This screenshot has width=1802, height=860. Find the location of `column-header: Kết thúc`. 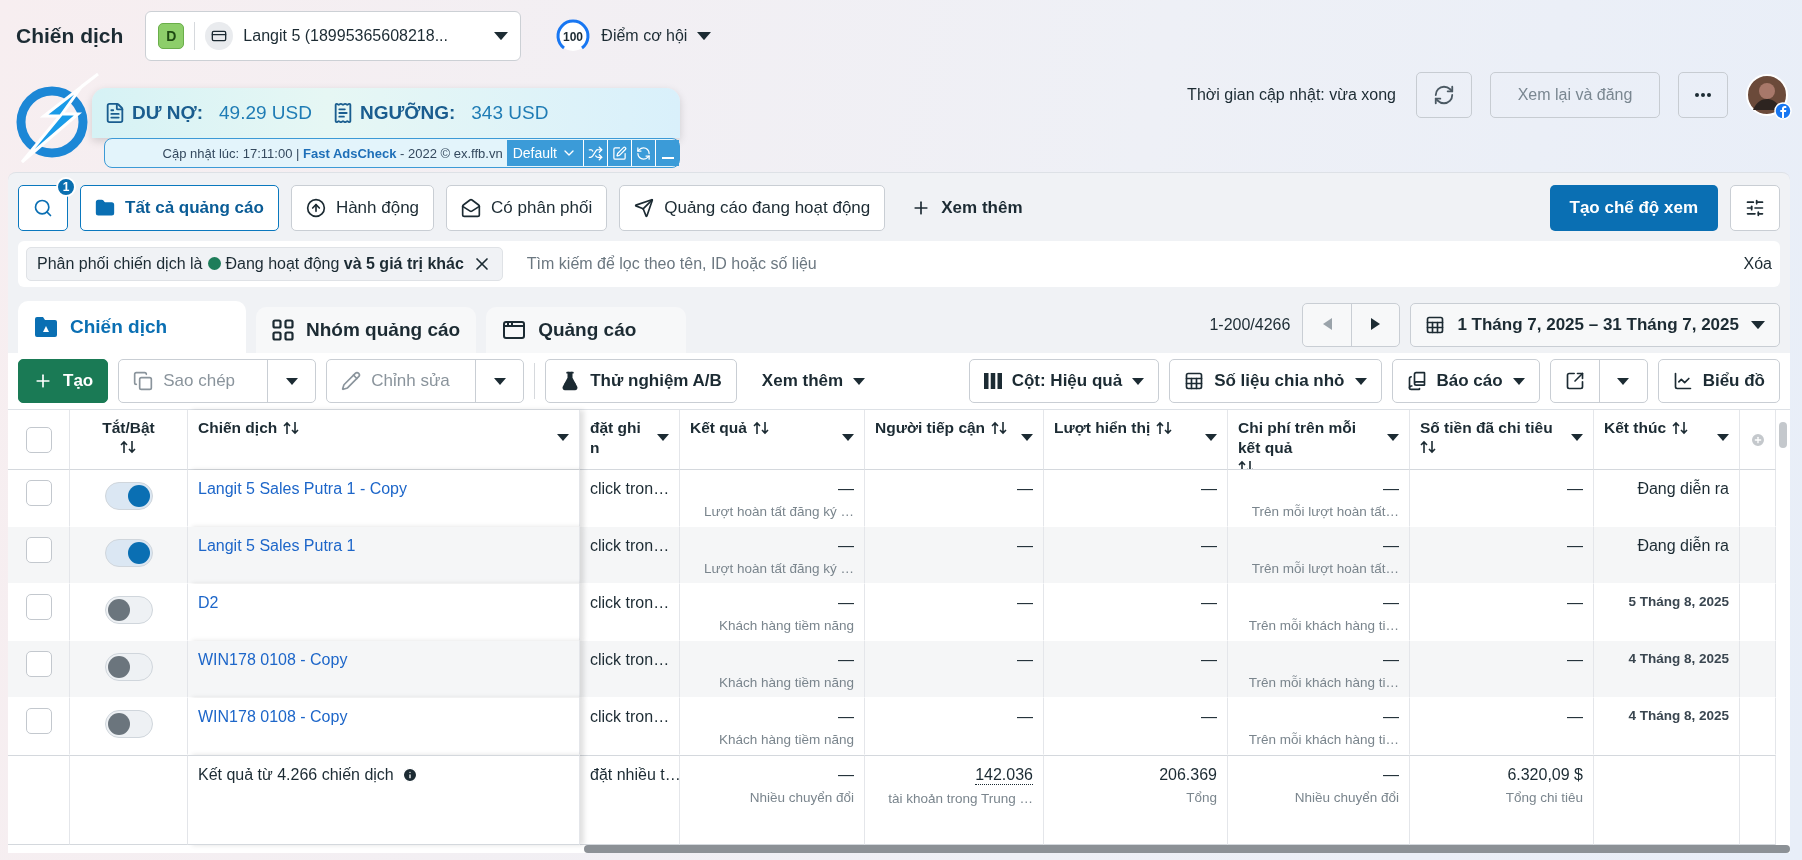

column-header: Kết thúc is located at coordinates (1667, 440).